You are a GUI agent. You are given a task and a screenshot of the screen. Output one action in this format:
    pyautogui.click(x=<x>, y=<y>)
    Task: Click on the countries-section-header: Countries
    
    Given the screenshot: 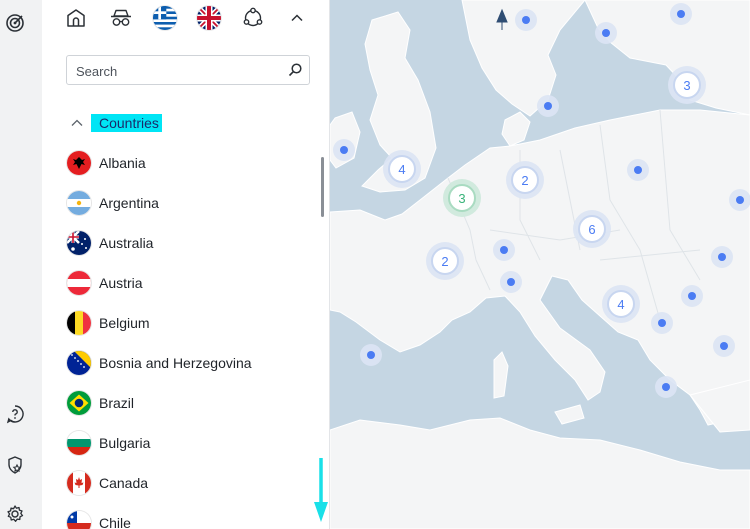 What is the action you would take?
    pyautogui.click(x=116, y=123)
    